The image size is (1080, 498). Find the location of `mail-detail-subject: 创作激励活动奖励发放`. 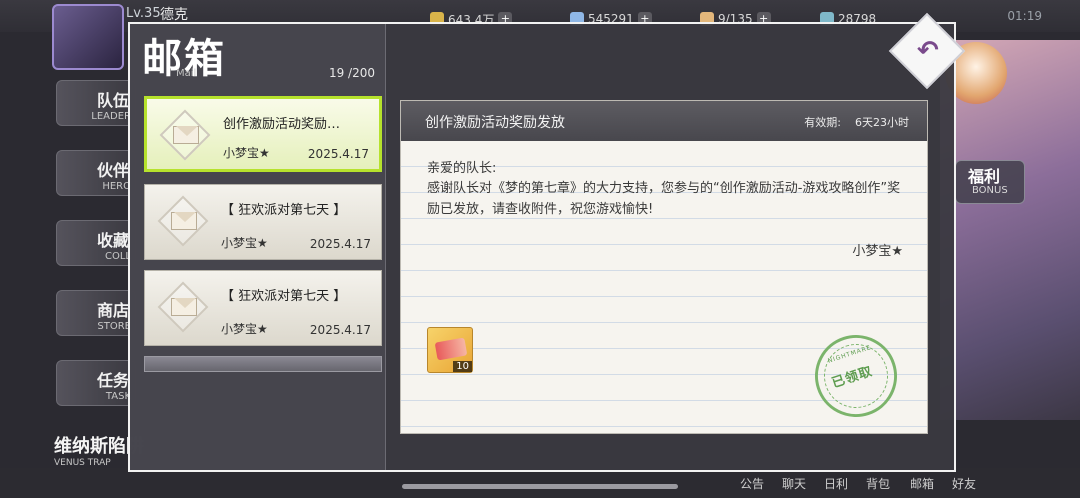

mail-detail-subject: 创作激励活动奖励发放 is located at coordinates (495, 123).